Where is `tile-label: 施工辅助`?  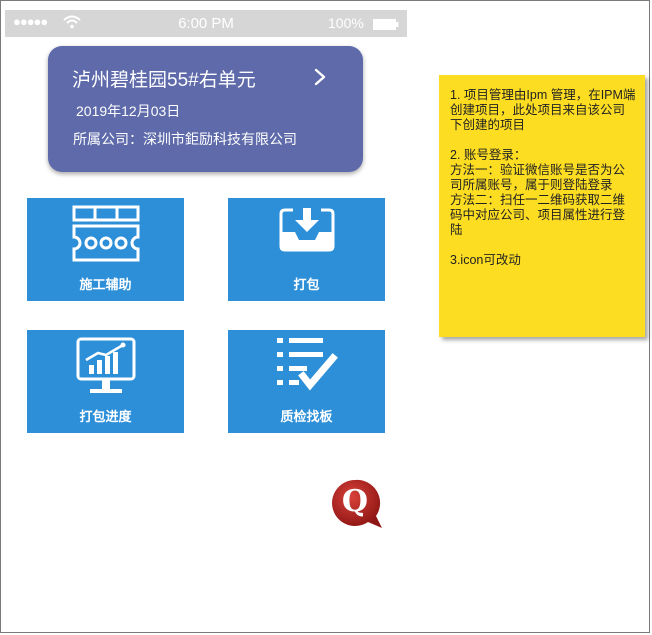
tile-label: 施工辅助 is located at coordinates (105, 284).